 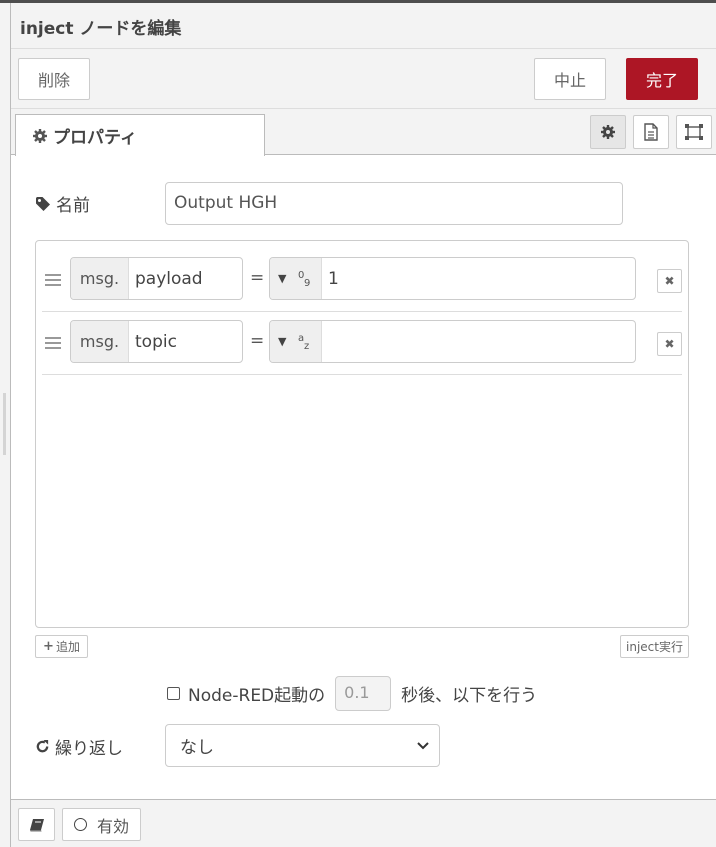 What do you see at coordinates (423, 745) in the screenshot?
I see `chevron-down-icon` at bounding box center [423, 745].